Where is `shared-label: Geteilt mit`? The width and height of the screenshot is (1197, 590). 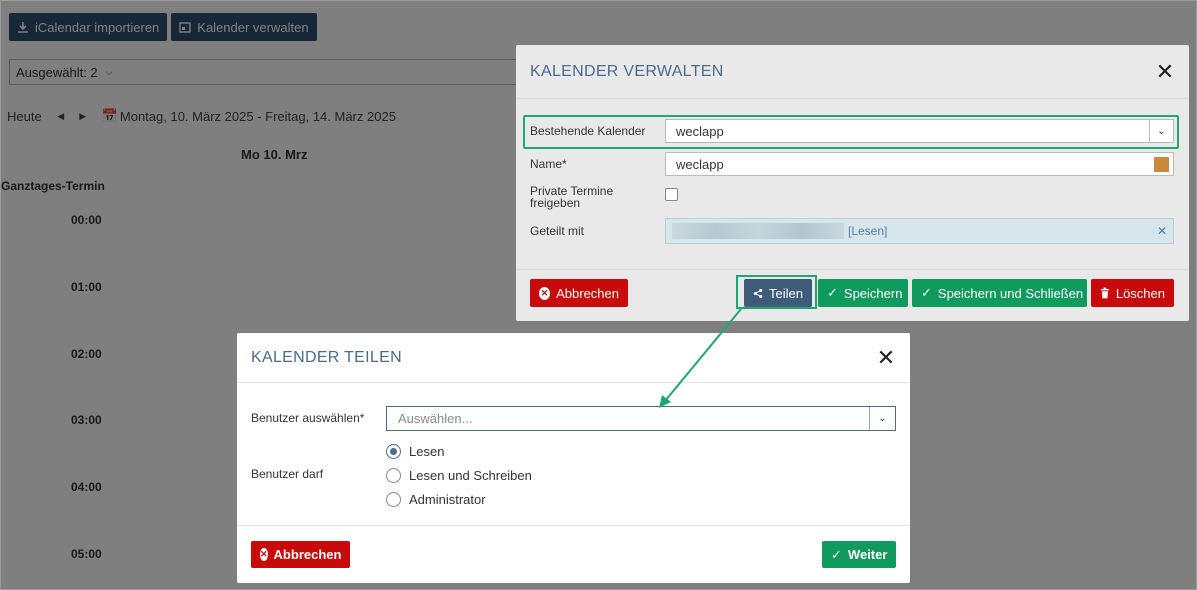
shared-label: Geteilt mit is located at coordinates (557, 231).